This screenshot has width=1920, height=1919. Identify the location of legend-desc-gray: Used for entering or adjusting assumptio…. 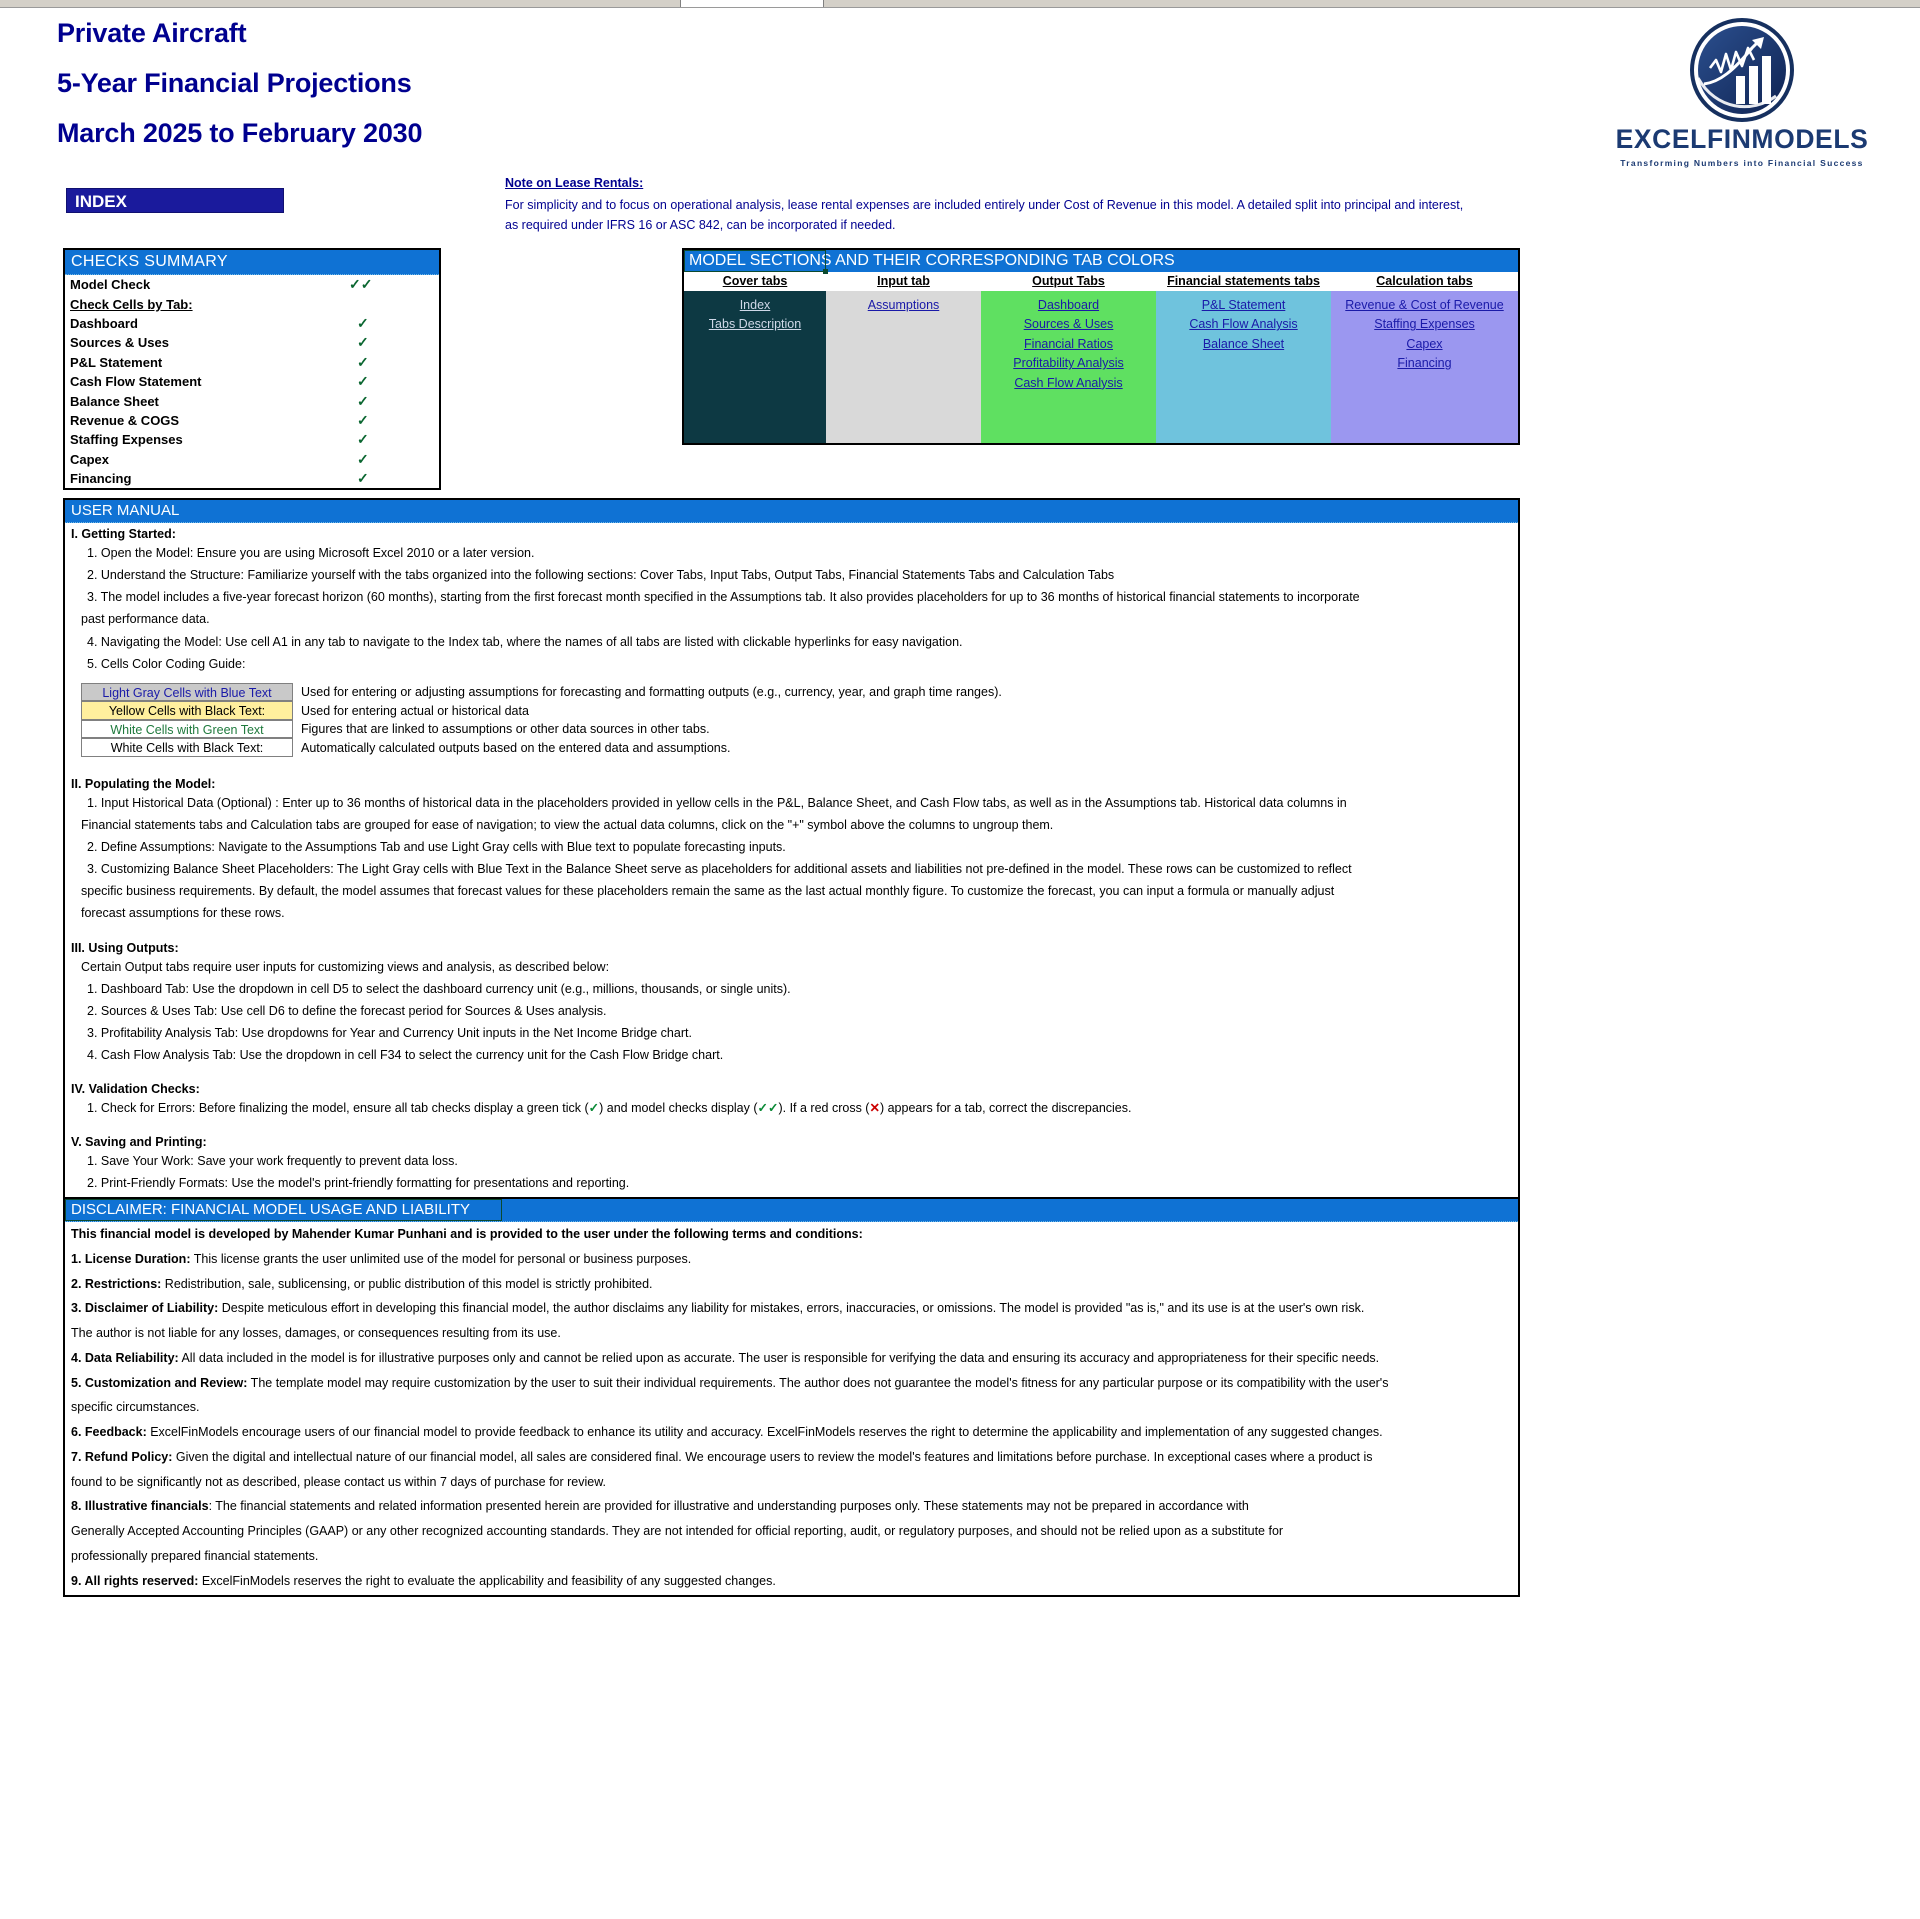
(651, 692).